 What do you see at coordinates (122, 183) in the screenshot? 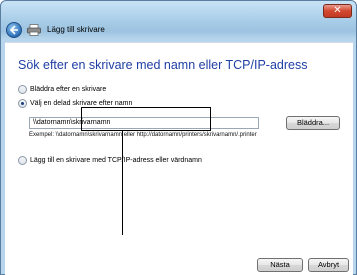
I see `annotation-line` at bounding box center [122, 183].